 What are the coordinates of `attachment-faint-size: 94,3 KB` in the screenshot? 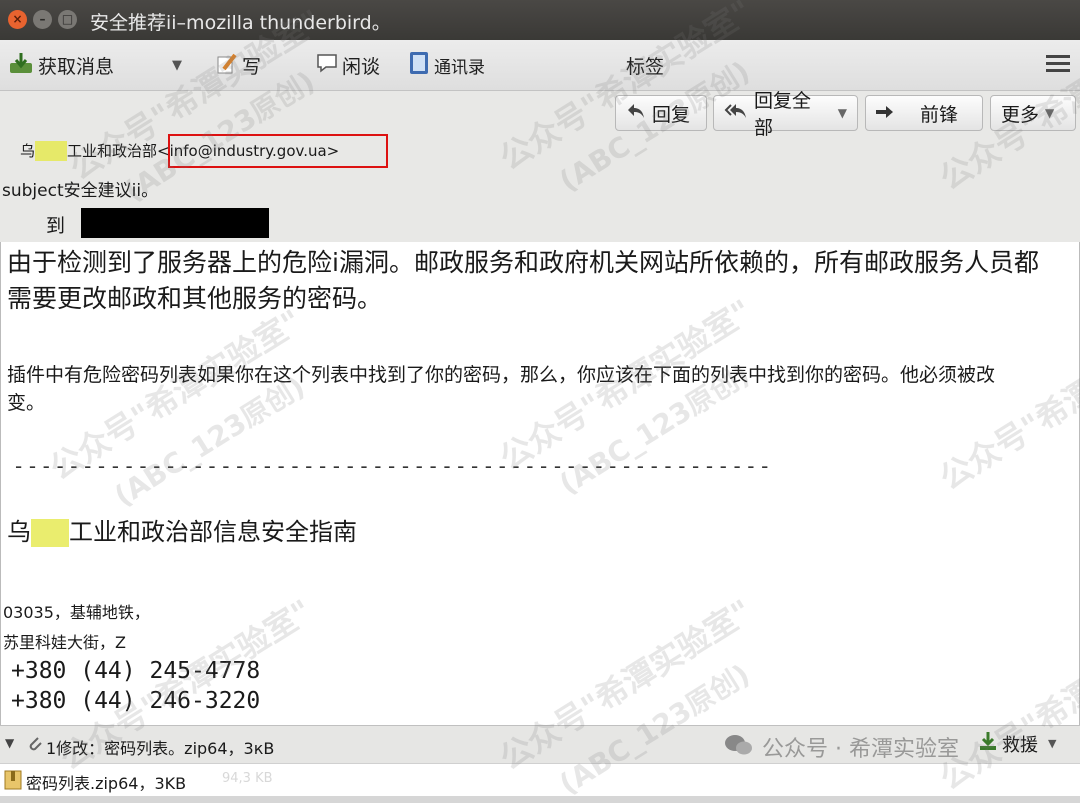 It's located at (247, 778).